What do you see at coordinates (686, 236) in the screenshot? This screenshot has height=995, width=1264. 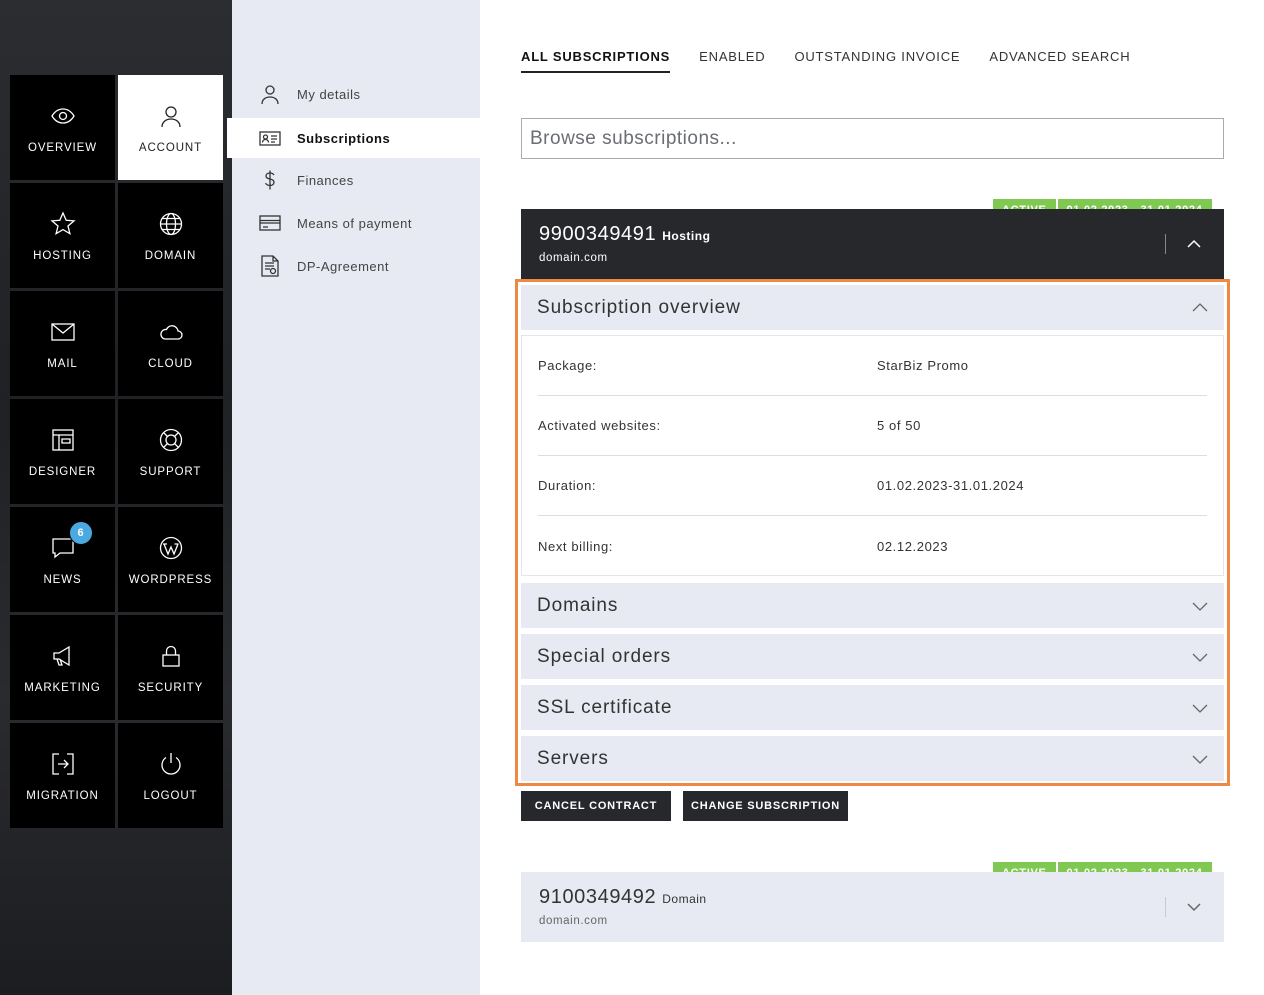 I see `subscription-type: Hosting` at bounding box center [686, 236].